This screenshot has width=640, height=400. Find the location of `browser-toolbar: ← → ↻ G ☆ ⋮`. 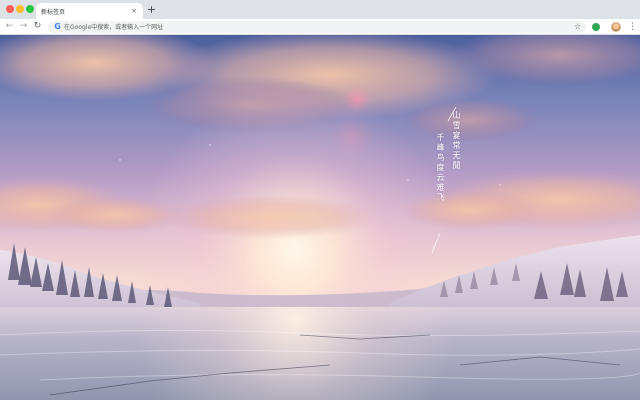

browser-toolbar: ← → ↻ G ☆ ⋮ is located at coordinates (320, 27).